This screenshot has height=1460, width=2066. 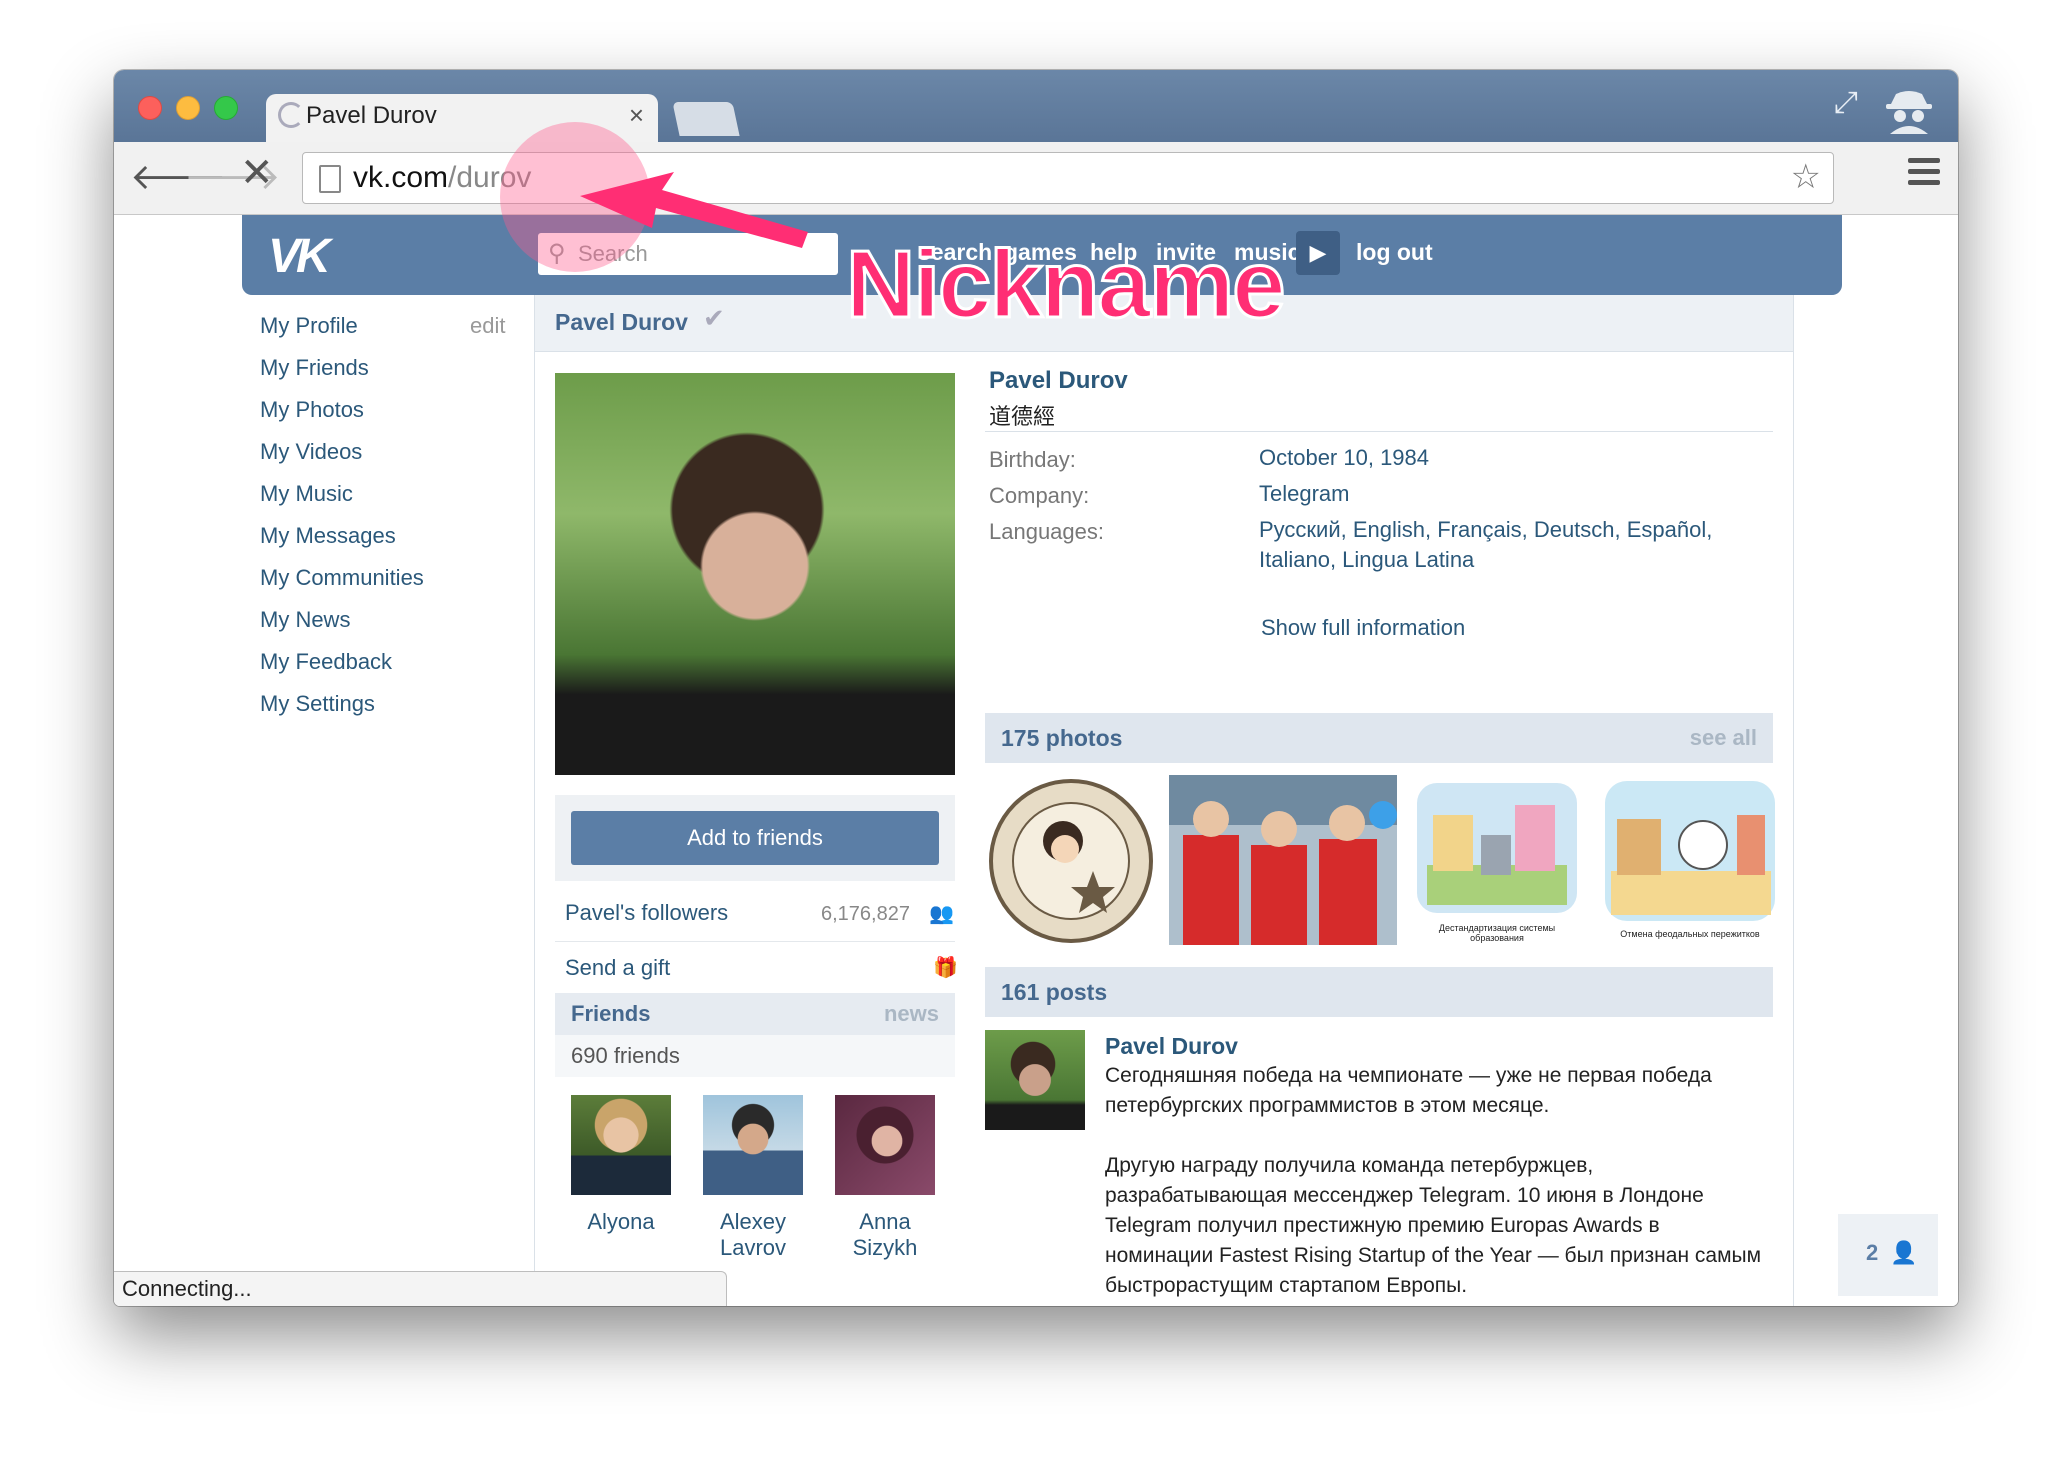 What do you see at coordinates (1032, 459) in the screenshot?
I see `birthday-label: Birthday:` at bounding box center [1032, 459].